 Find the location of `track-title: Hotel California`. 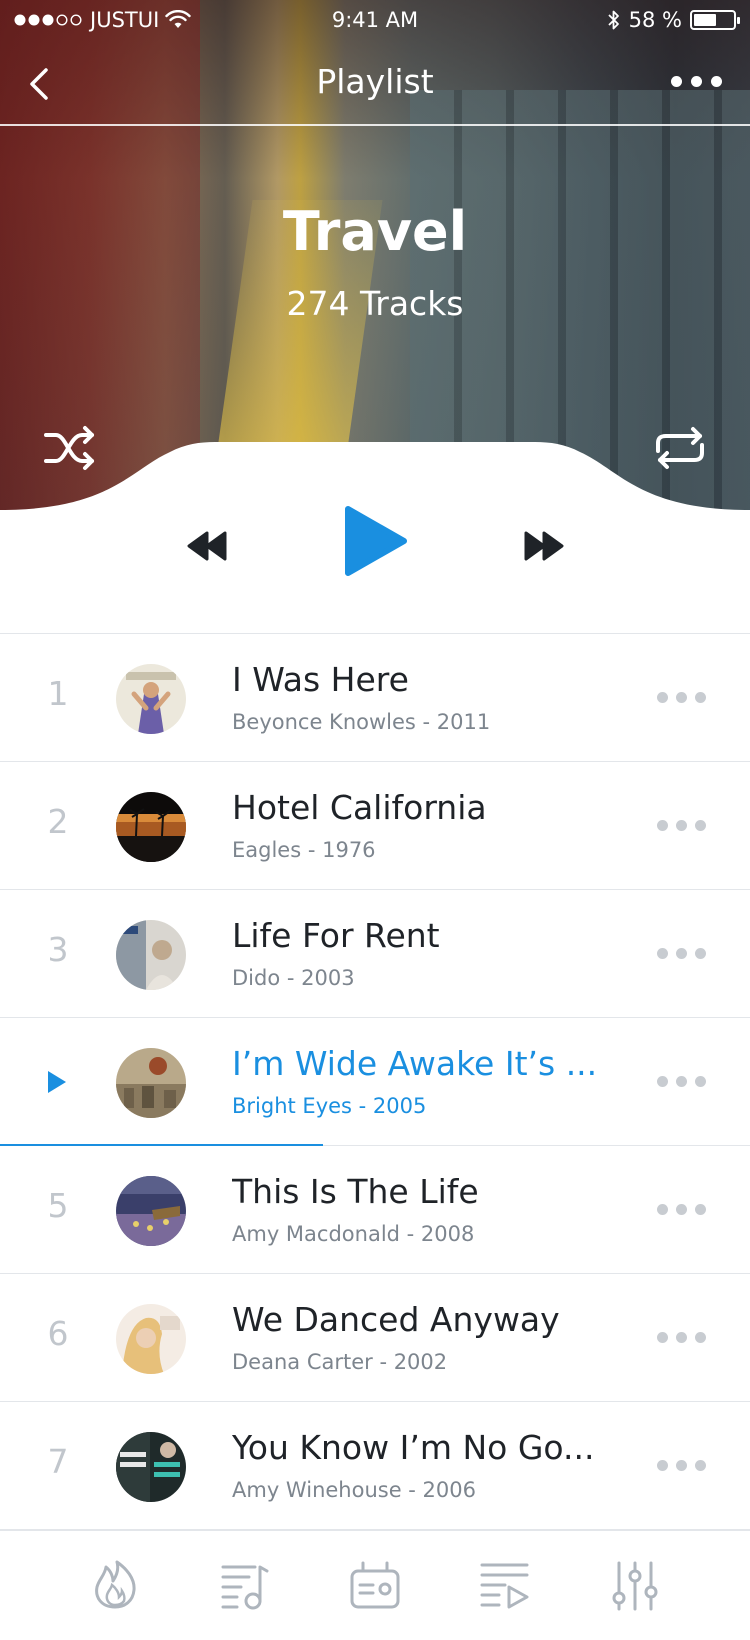

track-title: Hotel California is located at coordinates (359, 807).